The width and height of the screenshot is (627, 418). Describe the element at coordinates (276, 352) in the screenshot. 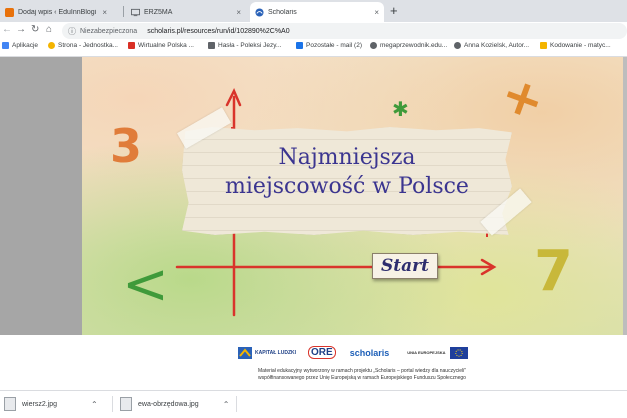

I see `kapital-ludzki-label: KAPITAŁ LUDZKI` at that location.